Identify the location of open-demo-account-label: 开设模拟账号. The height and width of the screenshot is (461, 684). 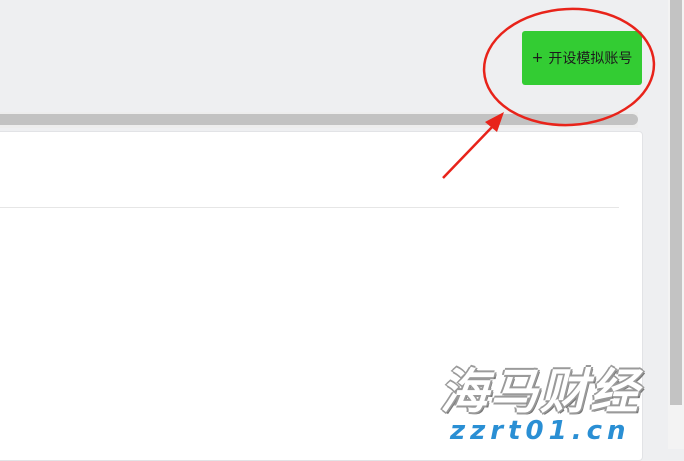
(590, 59).